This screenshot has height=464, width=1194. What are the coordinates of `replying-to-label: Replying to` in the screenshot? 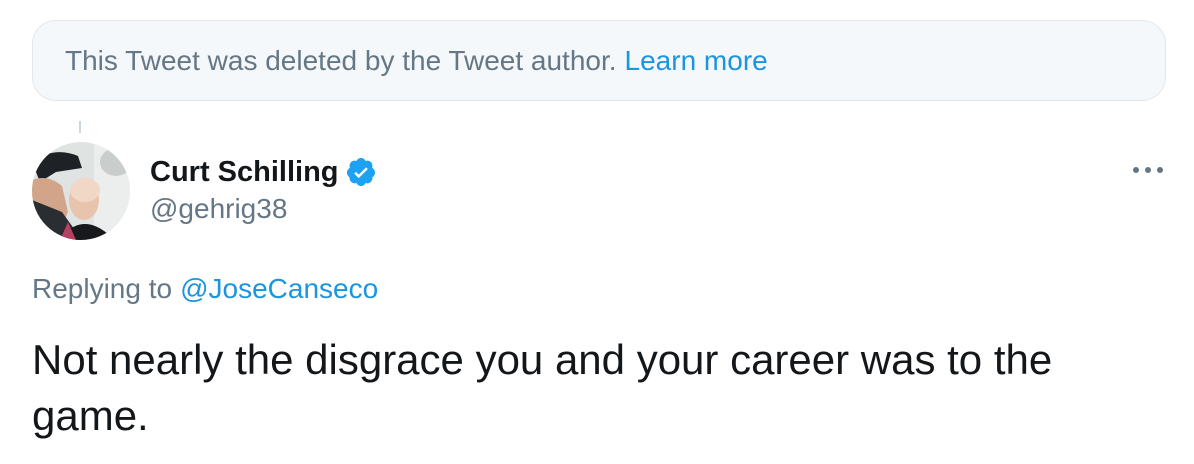 It's located at (102, 288).